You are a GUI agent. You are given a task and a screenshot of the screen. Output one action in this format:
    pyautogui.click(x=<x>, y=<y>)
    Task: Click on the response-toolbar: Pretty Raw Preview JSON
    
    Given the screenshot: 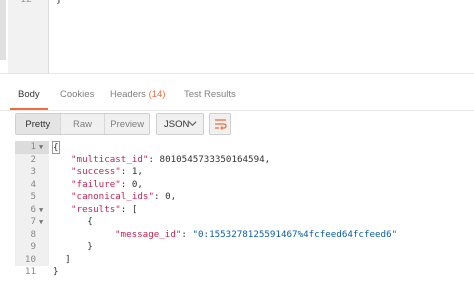 What is the action you would take?
    pyautogui.click(x=237, y=126)
    